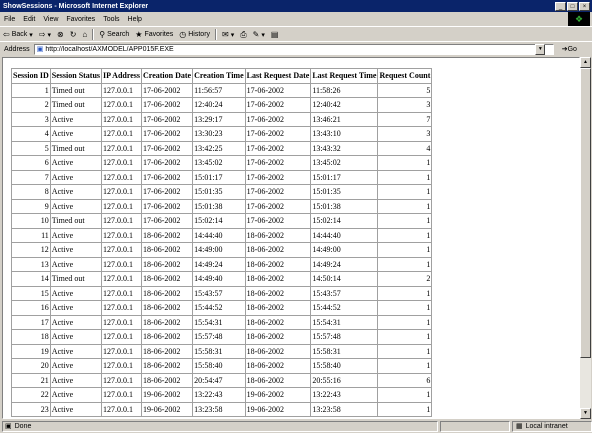  What do you see at coordinates (31, 366) in the screenshot?
I see `cell-session-id: 20` at bounding box center [31, 366].